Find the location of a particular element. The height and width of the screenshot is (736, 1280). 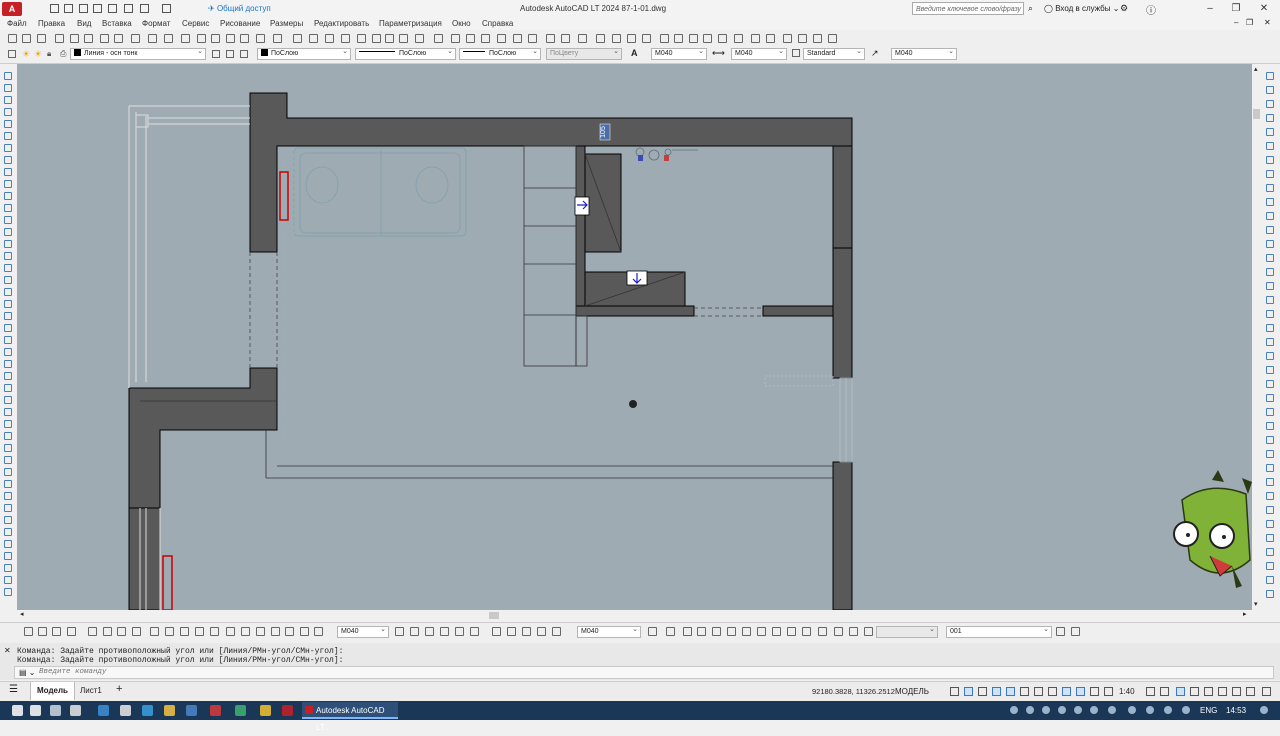

dim-tool-15-icon is located at coordinates (245, 631).